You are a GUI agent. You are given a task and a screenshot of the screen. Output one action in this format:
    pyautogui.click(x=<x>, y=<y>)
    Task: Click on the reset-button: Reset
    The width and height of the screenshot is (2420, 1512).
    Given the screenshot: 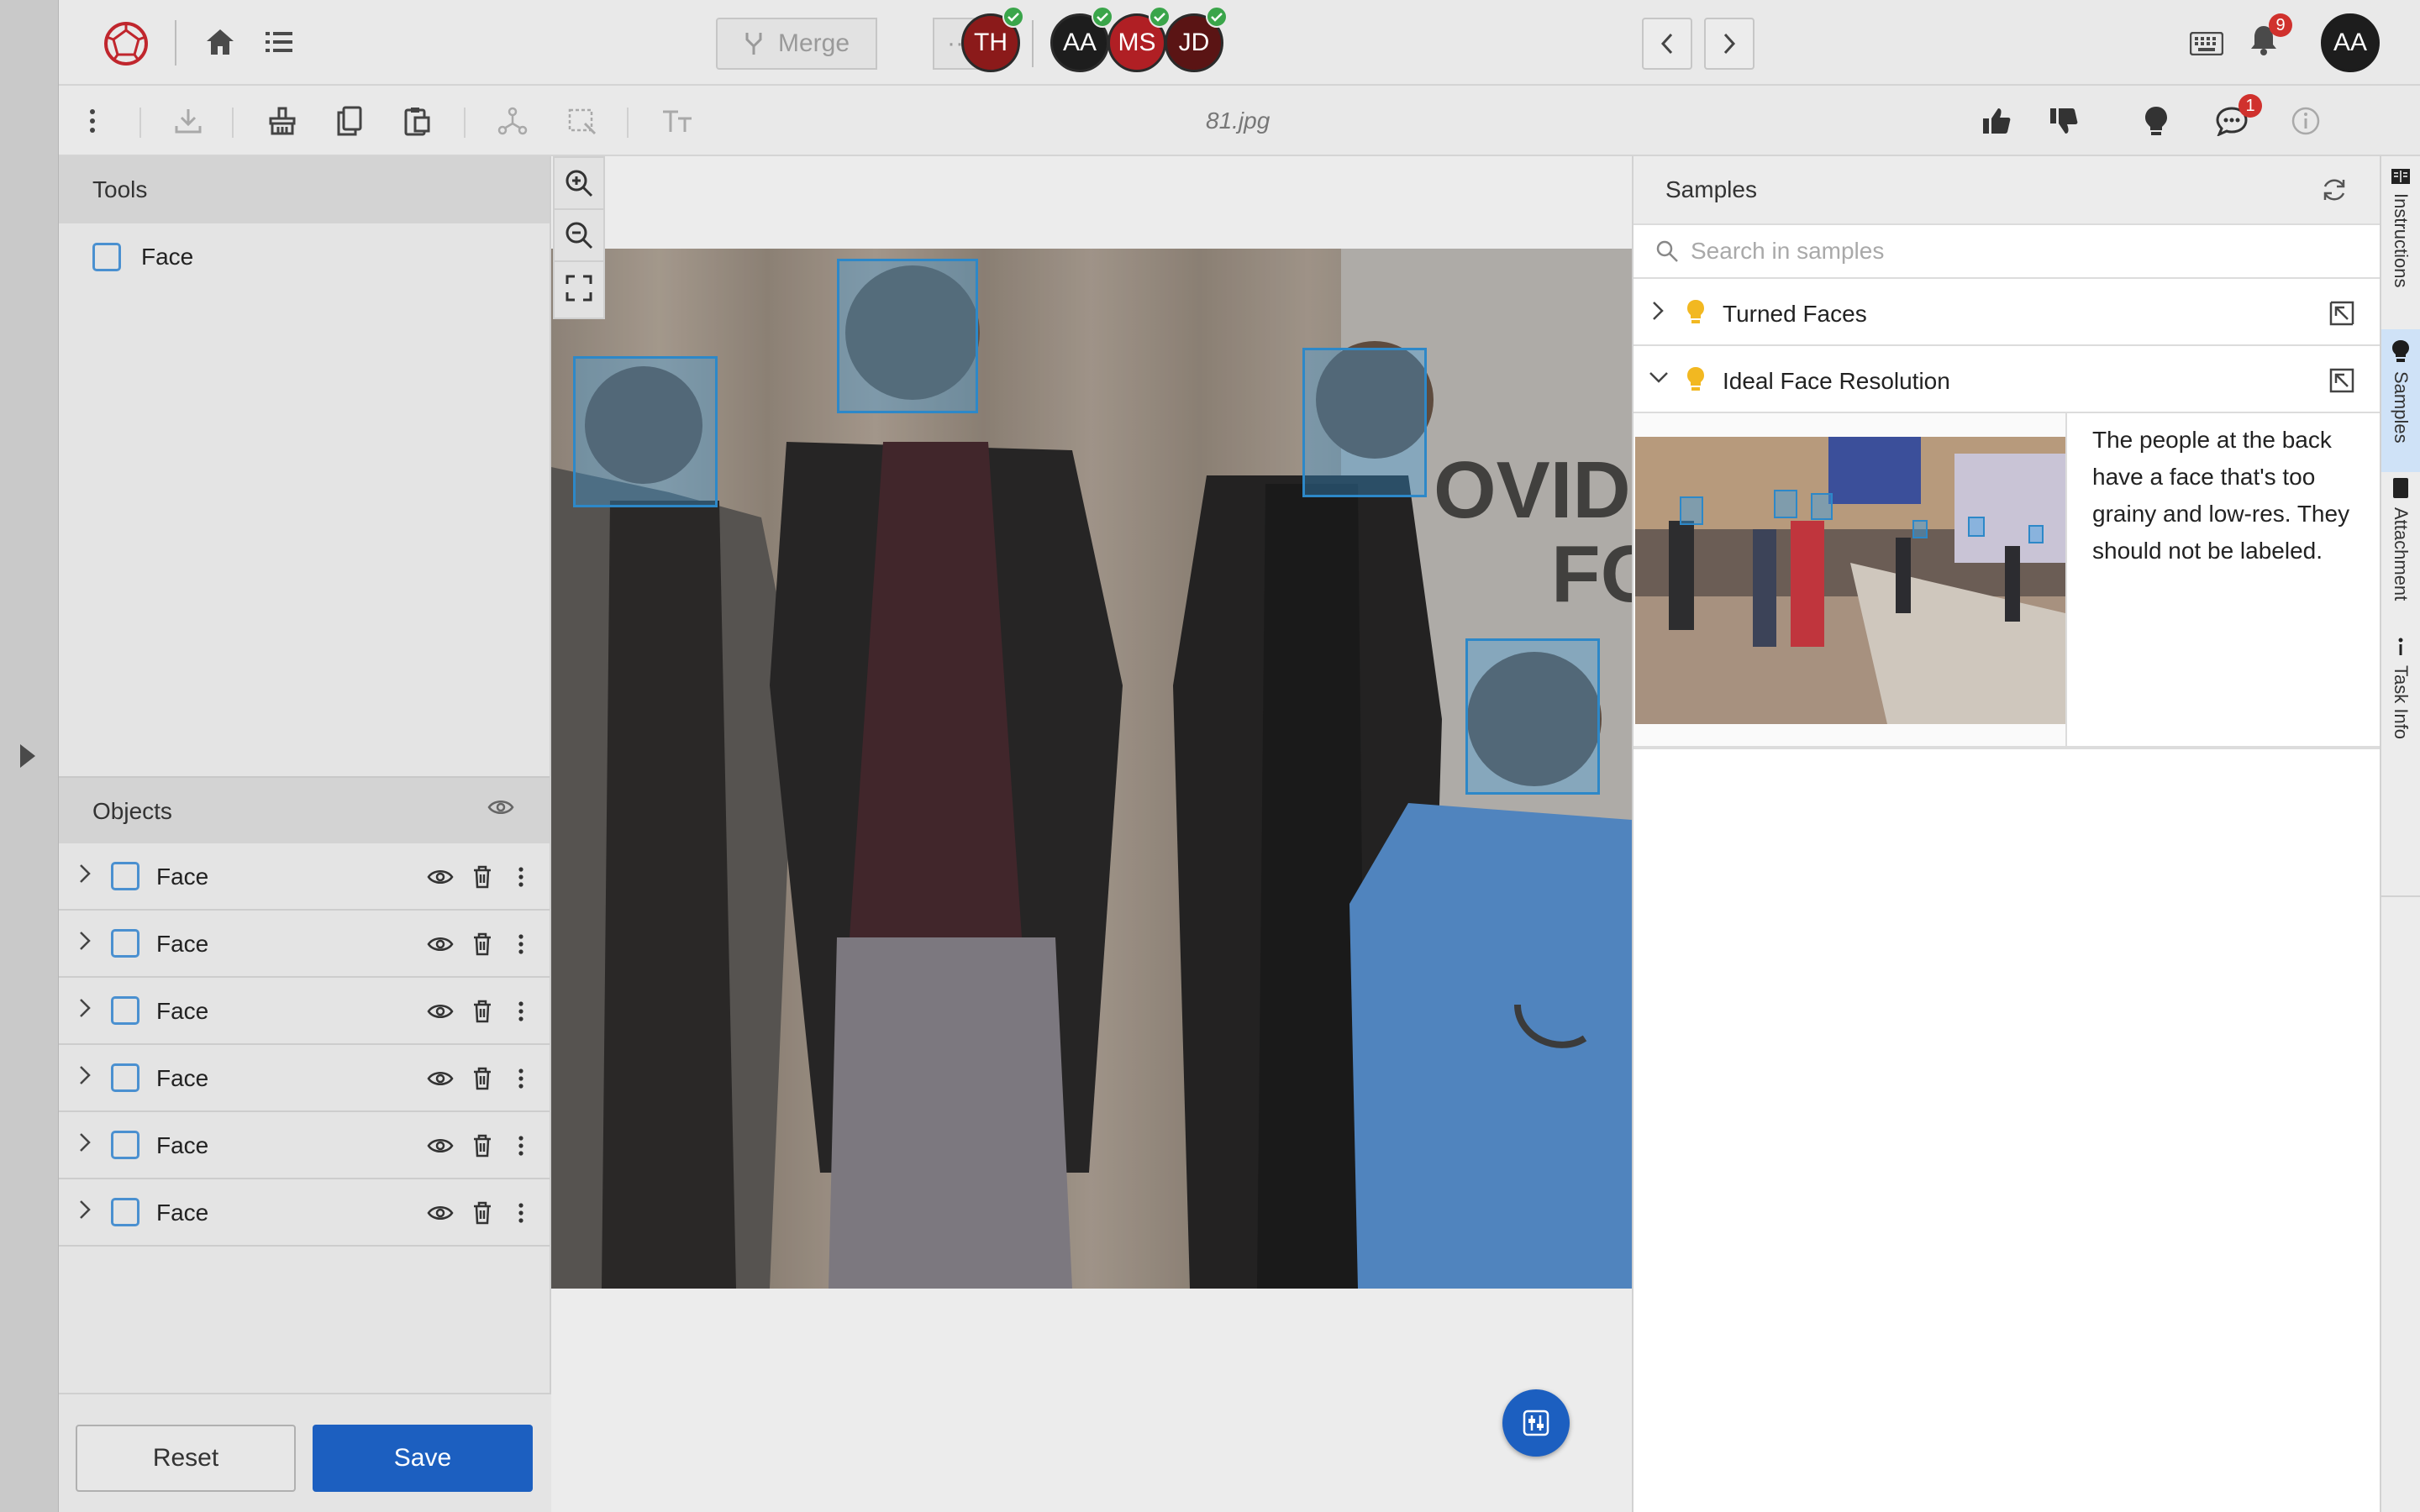 What is the action you would take?
    pyautogui.click(x=186, y=1458)
    